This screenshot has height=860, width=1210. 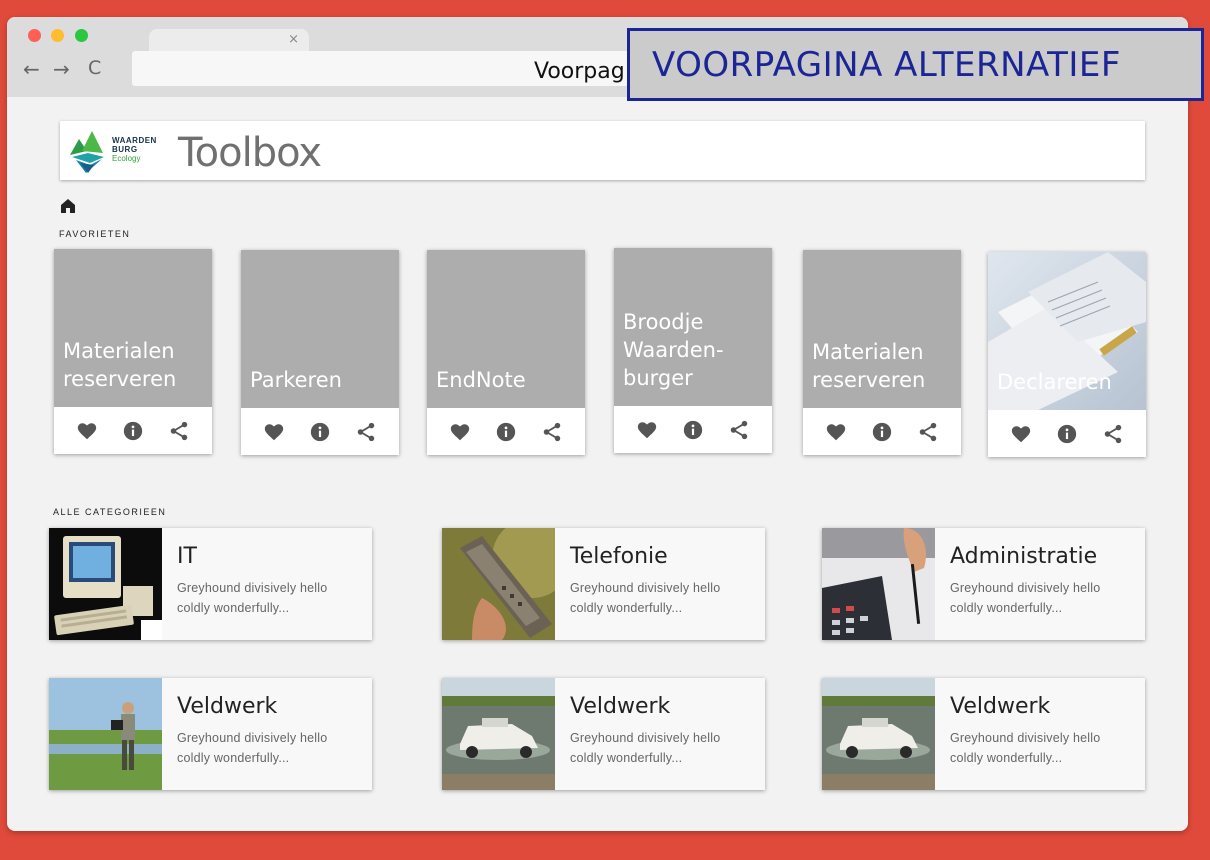 What do you see at coordinates (68, 206) in the screenshot?
I see `home-icon` at bounding box center [68, 206].